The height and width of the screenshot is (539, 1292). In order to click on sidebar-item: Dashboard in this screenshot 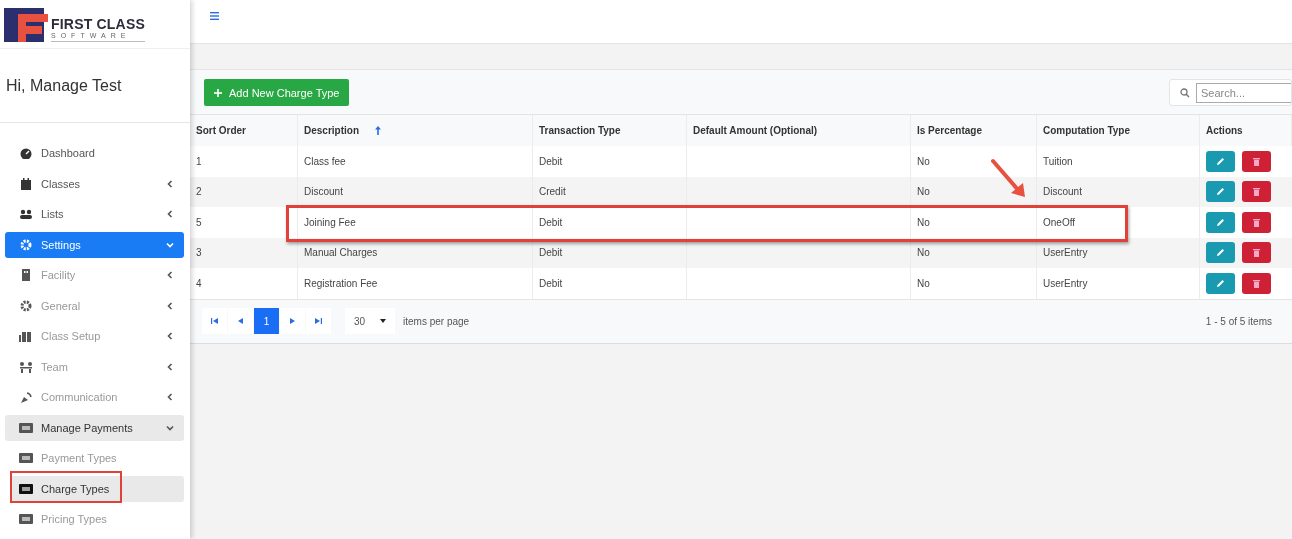, I will do `click(94, 153)`.